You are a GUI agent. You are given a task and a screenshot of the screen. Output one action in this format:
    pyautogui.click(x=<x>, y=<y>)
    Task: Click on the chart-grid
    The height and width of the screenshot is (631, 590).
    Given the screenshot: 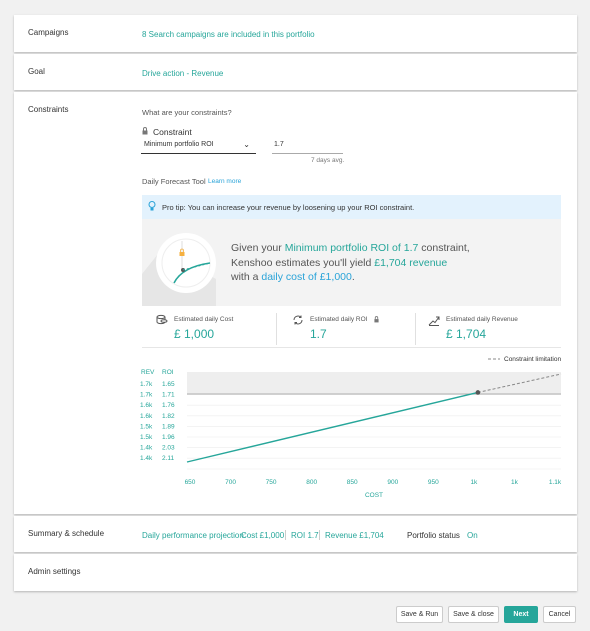 What is the action you would take?
    pyautogui.click(x=374, y=426)
    